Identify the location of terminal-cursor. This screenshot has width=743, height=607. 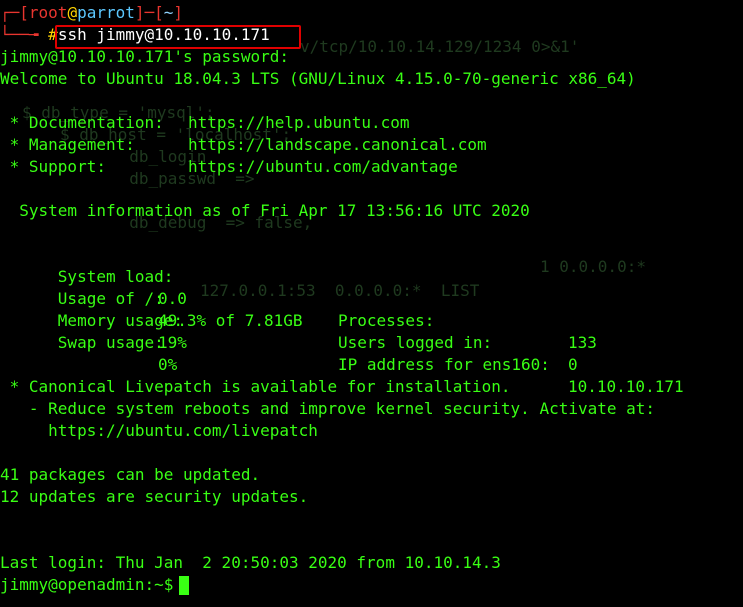
(184, 585).